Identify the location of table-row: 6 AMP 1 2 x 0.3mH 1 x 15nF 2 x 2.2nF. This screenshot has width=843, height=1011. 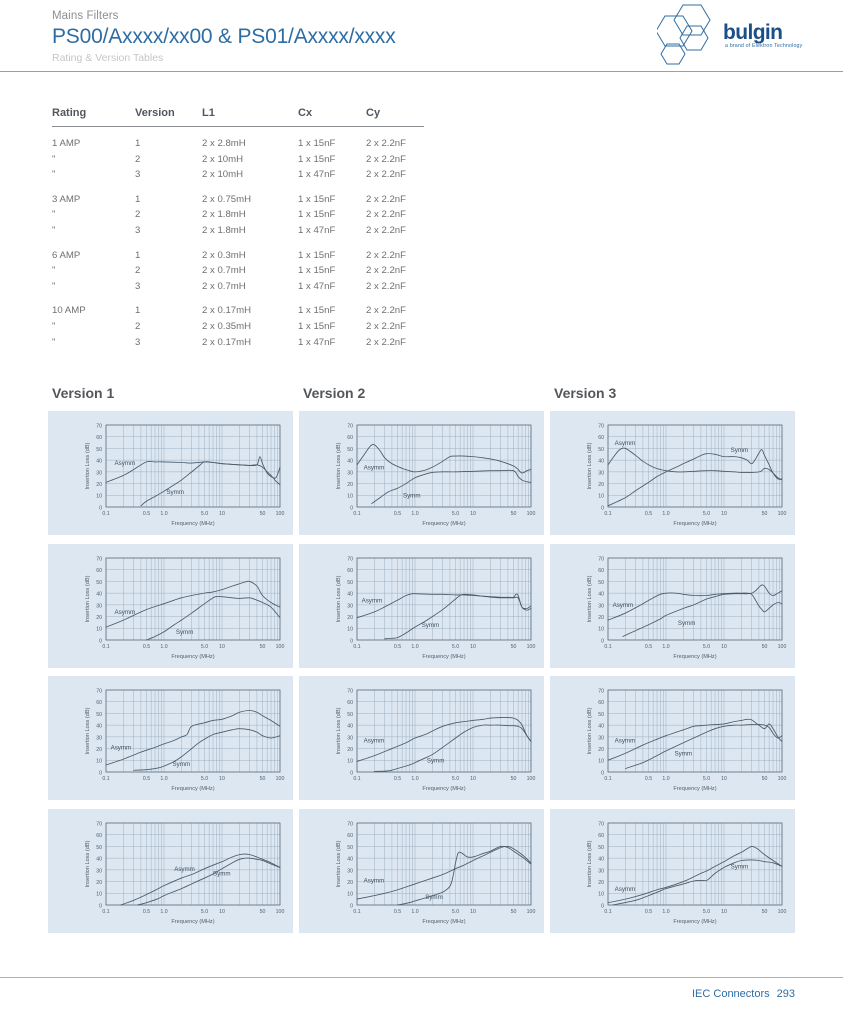
(238, 251).